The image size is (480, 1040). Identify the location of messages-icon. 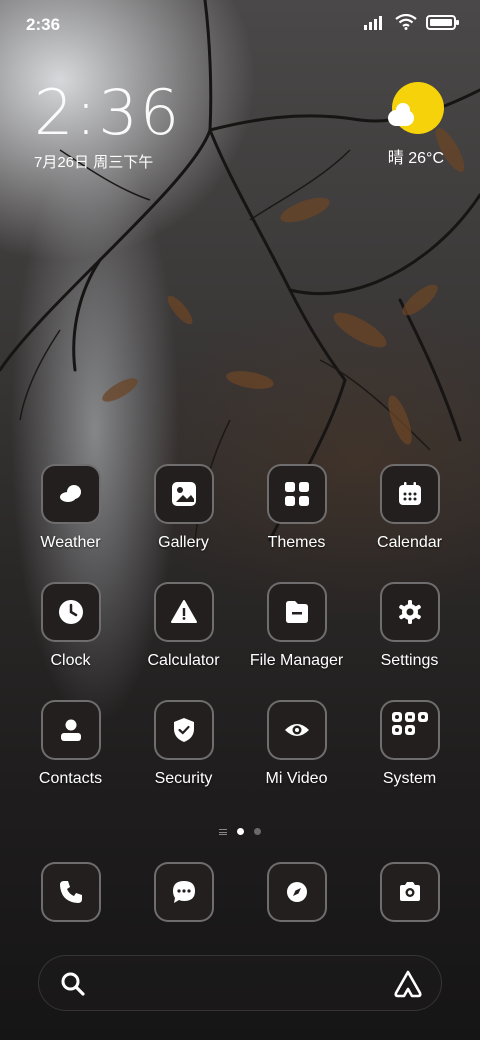
(183, 892).